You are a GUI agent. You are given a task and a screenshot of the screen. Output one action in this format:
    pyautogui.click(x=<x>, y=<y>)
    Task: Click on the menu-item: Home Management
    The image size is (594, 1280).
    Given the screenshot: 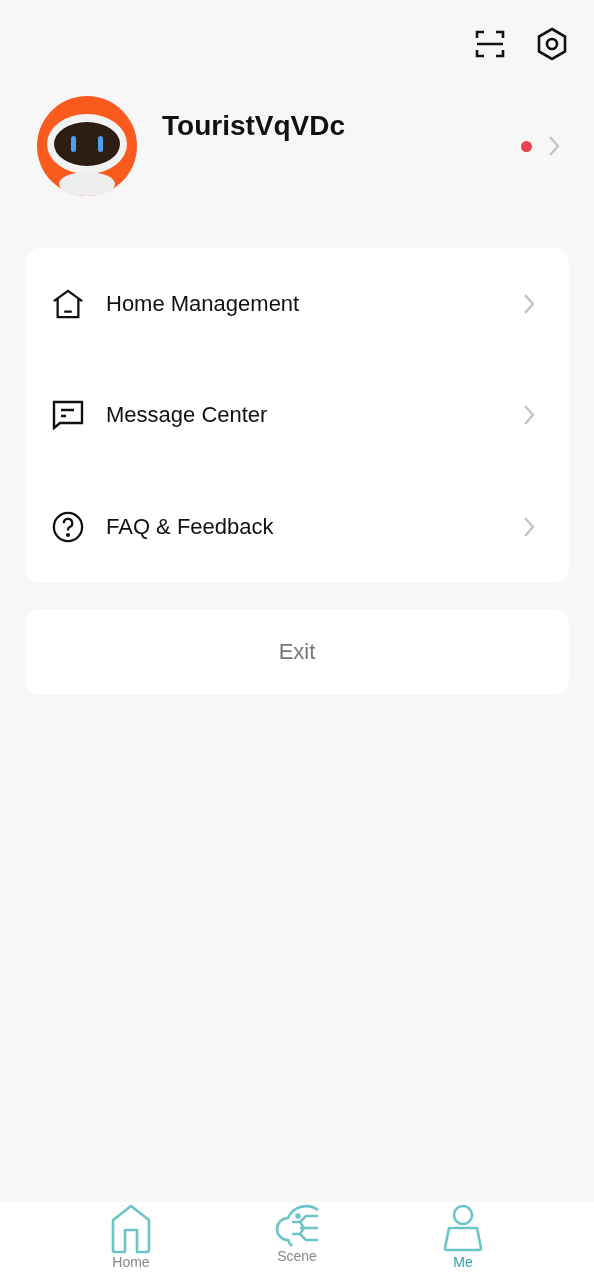 What is the action you would take?
    pyautogui.click(x=297, y=304)
    